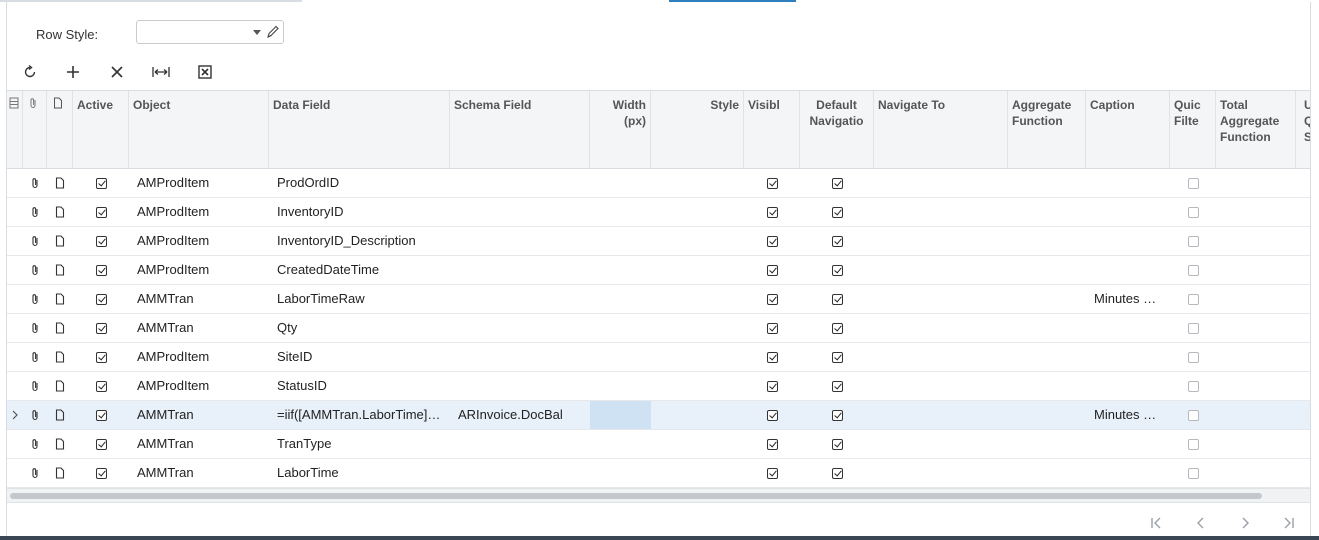 The image size is (1319, 540). I want to click on row-style-select, so click(210, 32).